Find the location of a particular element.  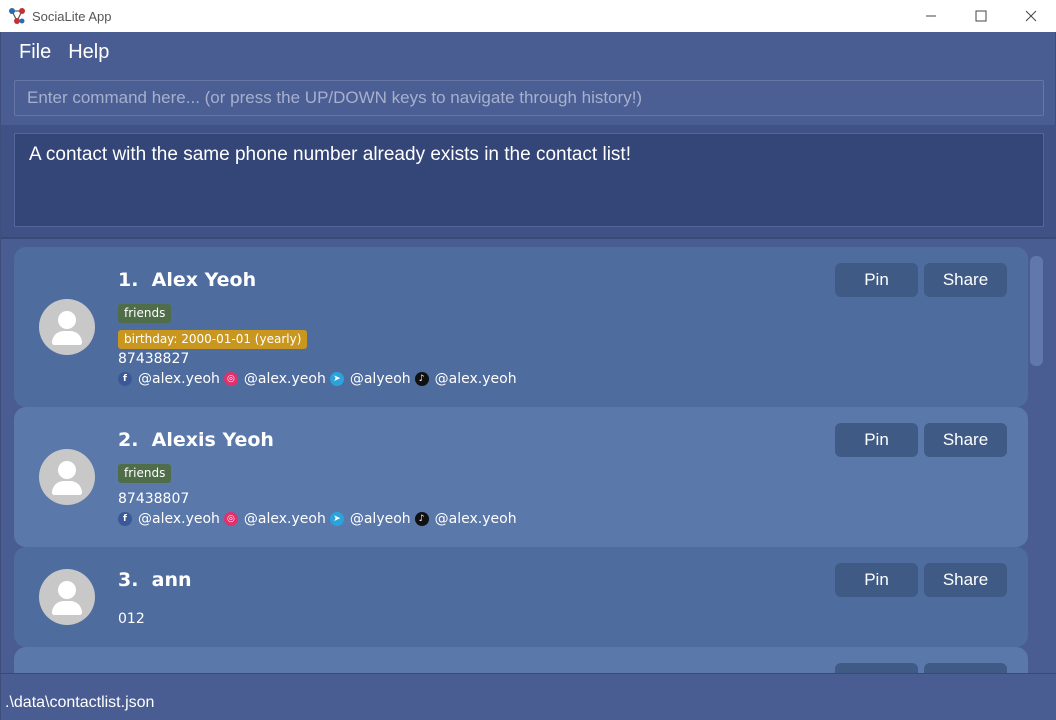

close-icon is located at coordinates (1031, 16).